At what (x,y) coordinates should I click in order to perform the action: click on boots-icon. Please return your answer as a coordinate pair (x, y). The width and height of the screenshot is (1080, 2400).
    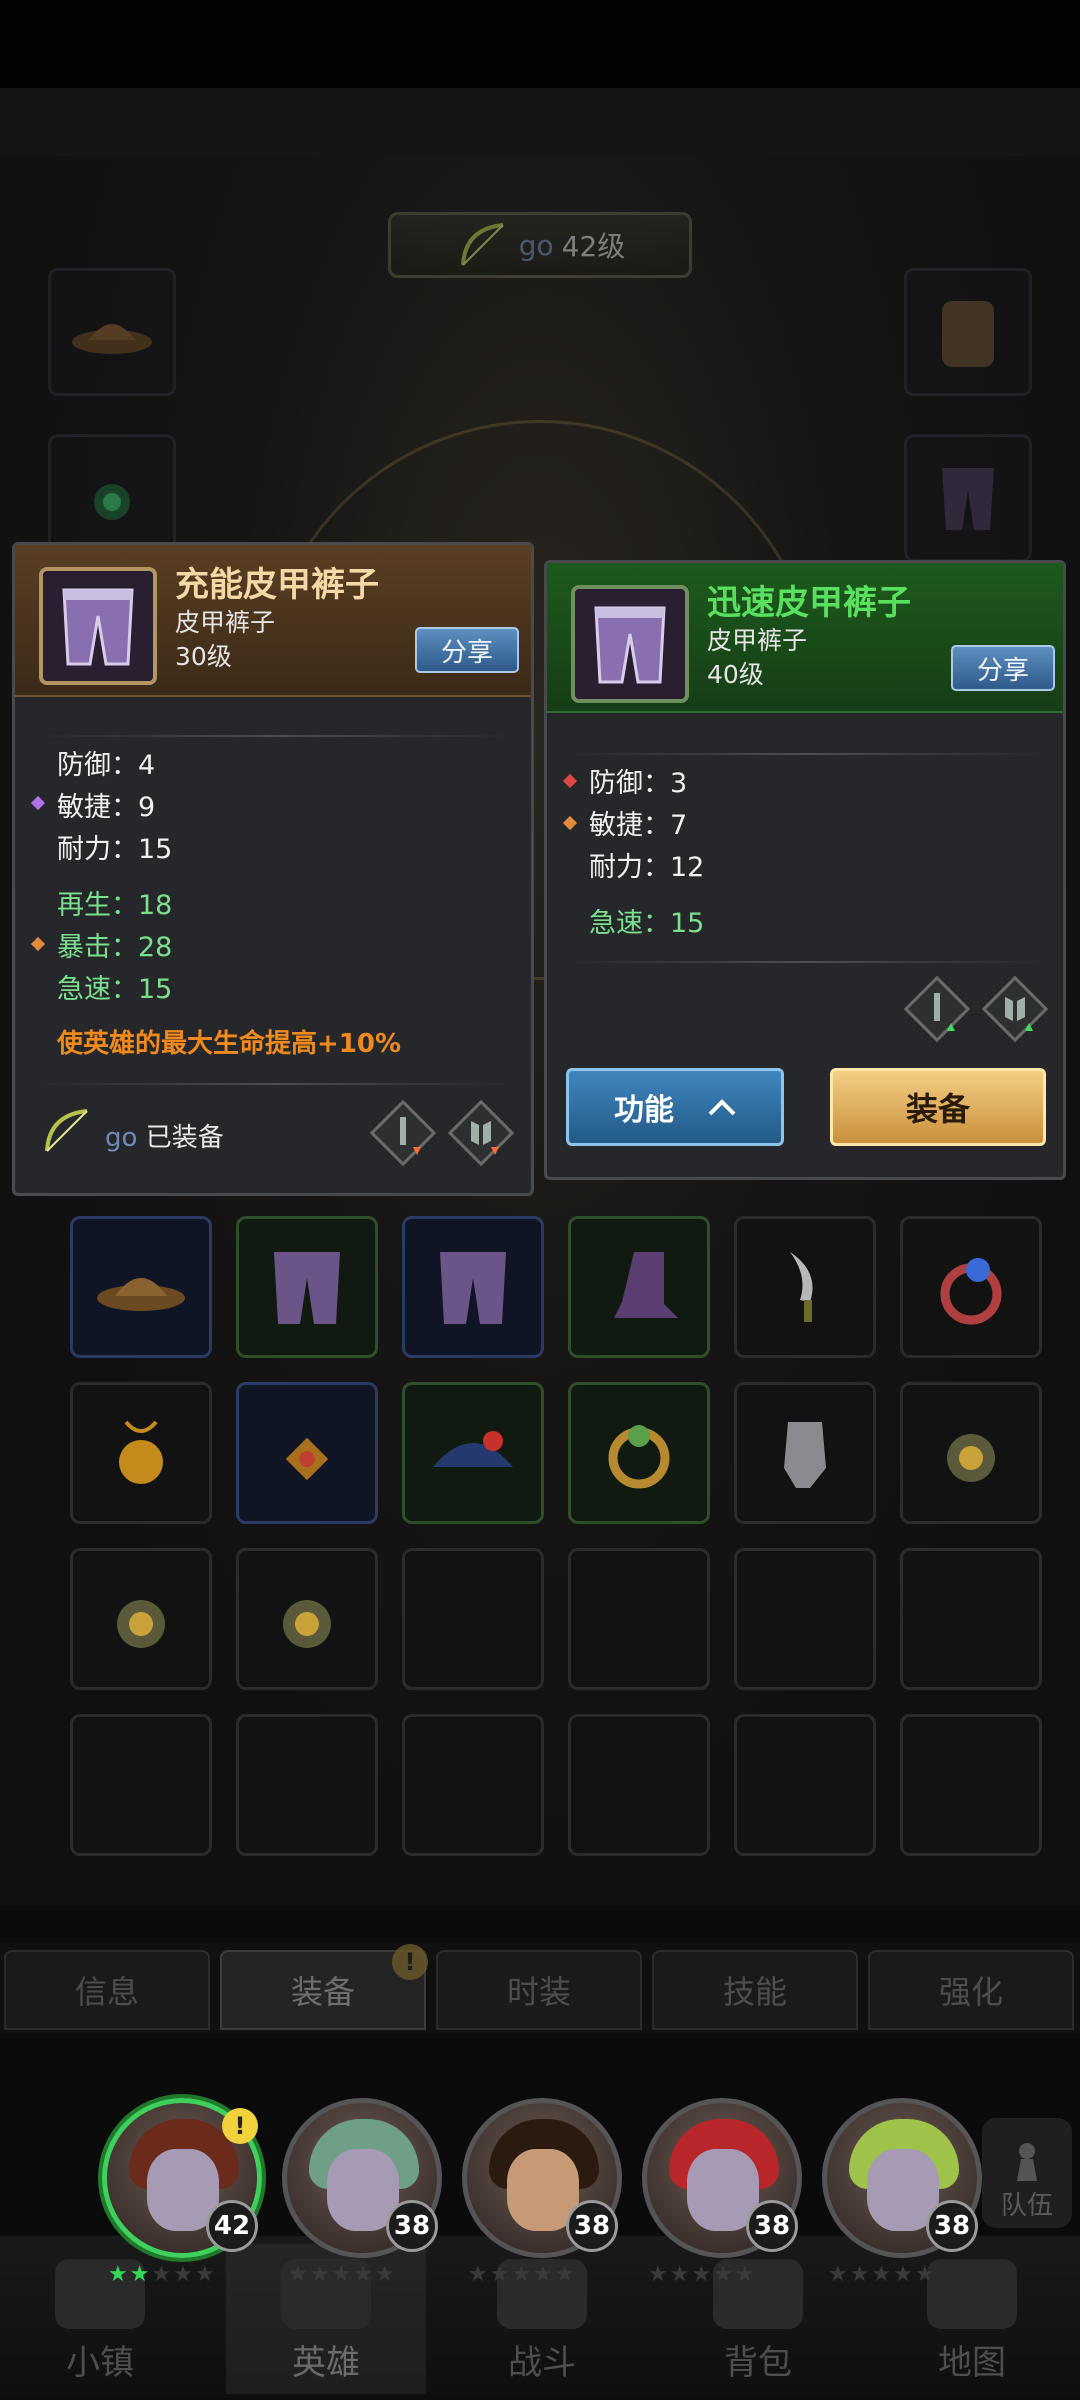
    Looking at the image, I should click on (646, 1285).